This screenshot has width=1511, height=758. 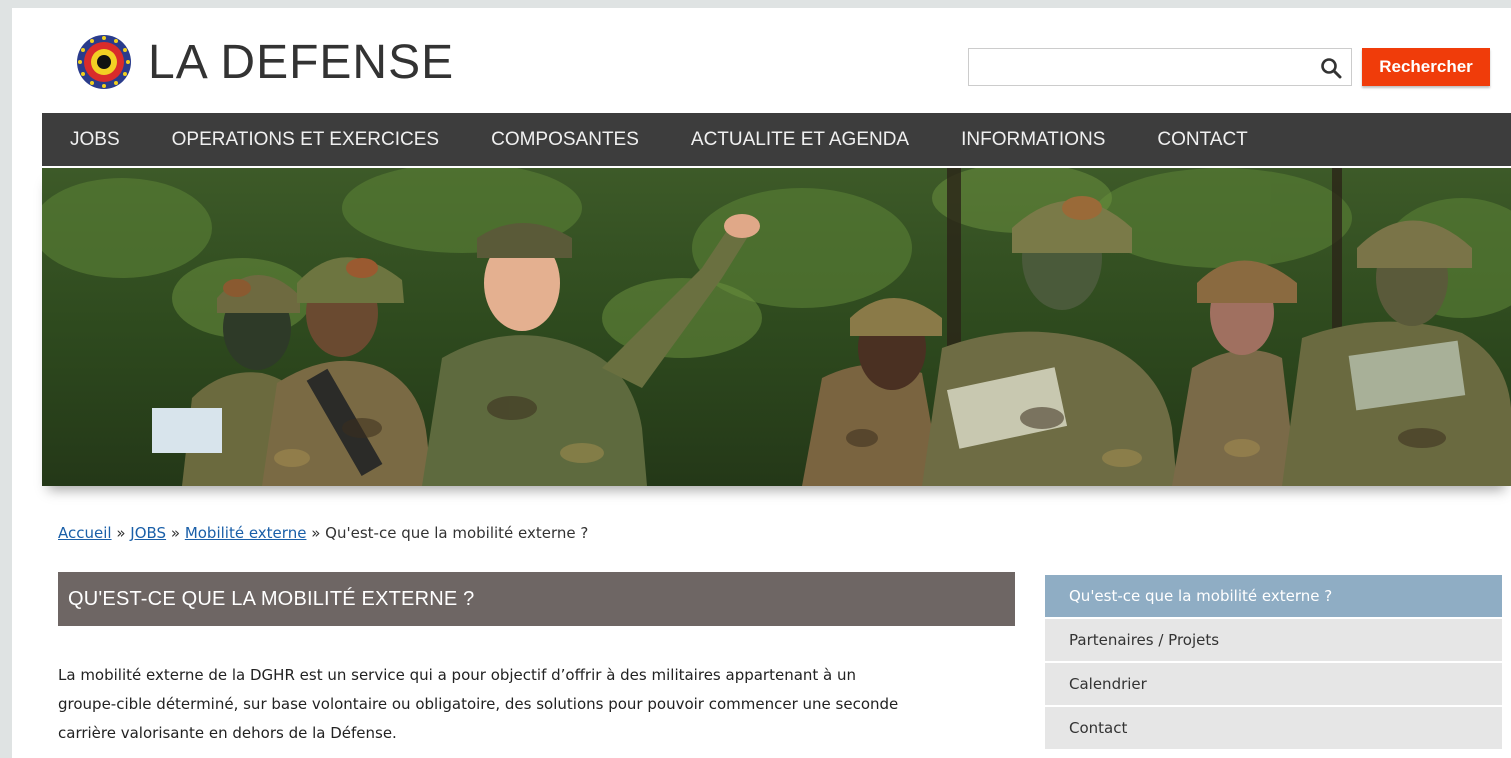 What do you see at coordinates (1202, 140) in the screenshot?
I see `nav-item-contact: CONTACT` at bounding box center [1202, 140].